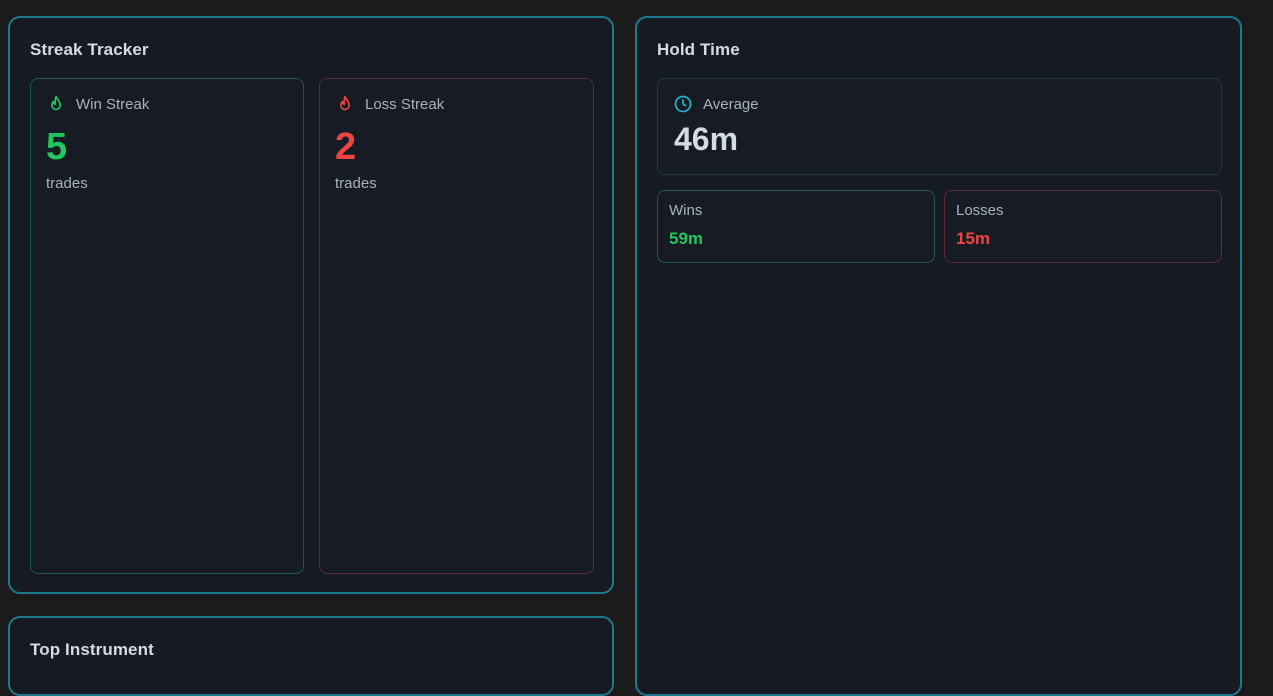  What do you see at coordinates (683, 104) in the screenshot?
I see `clock-icon` at bounding box center [683, 104].